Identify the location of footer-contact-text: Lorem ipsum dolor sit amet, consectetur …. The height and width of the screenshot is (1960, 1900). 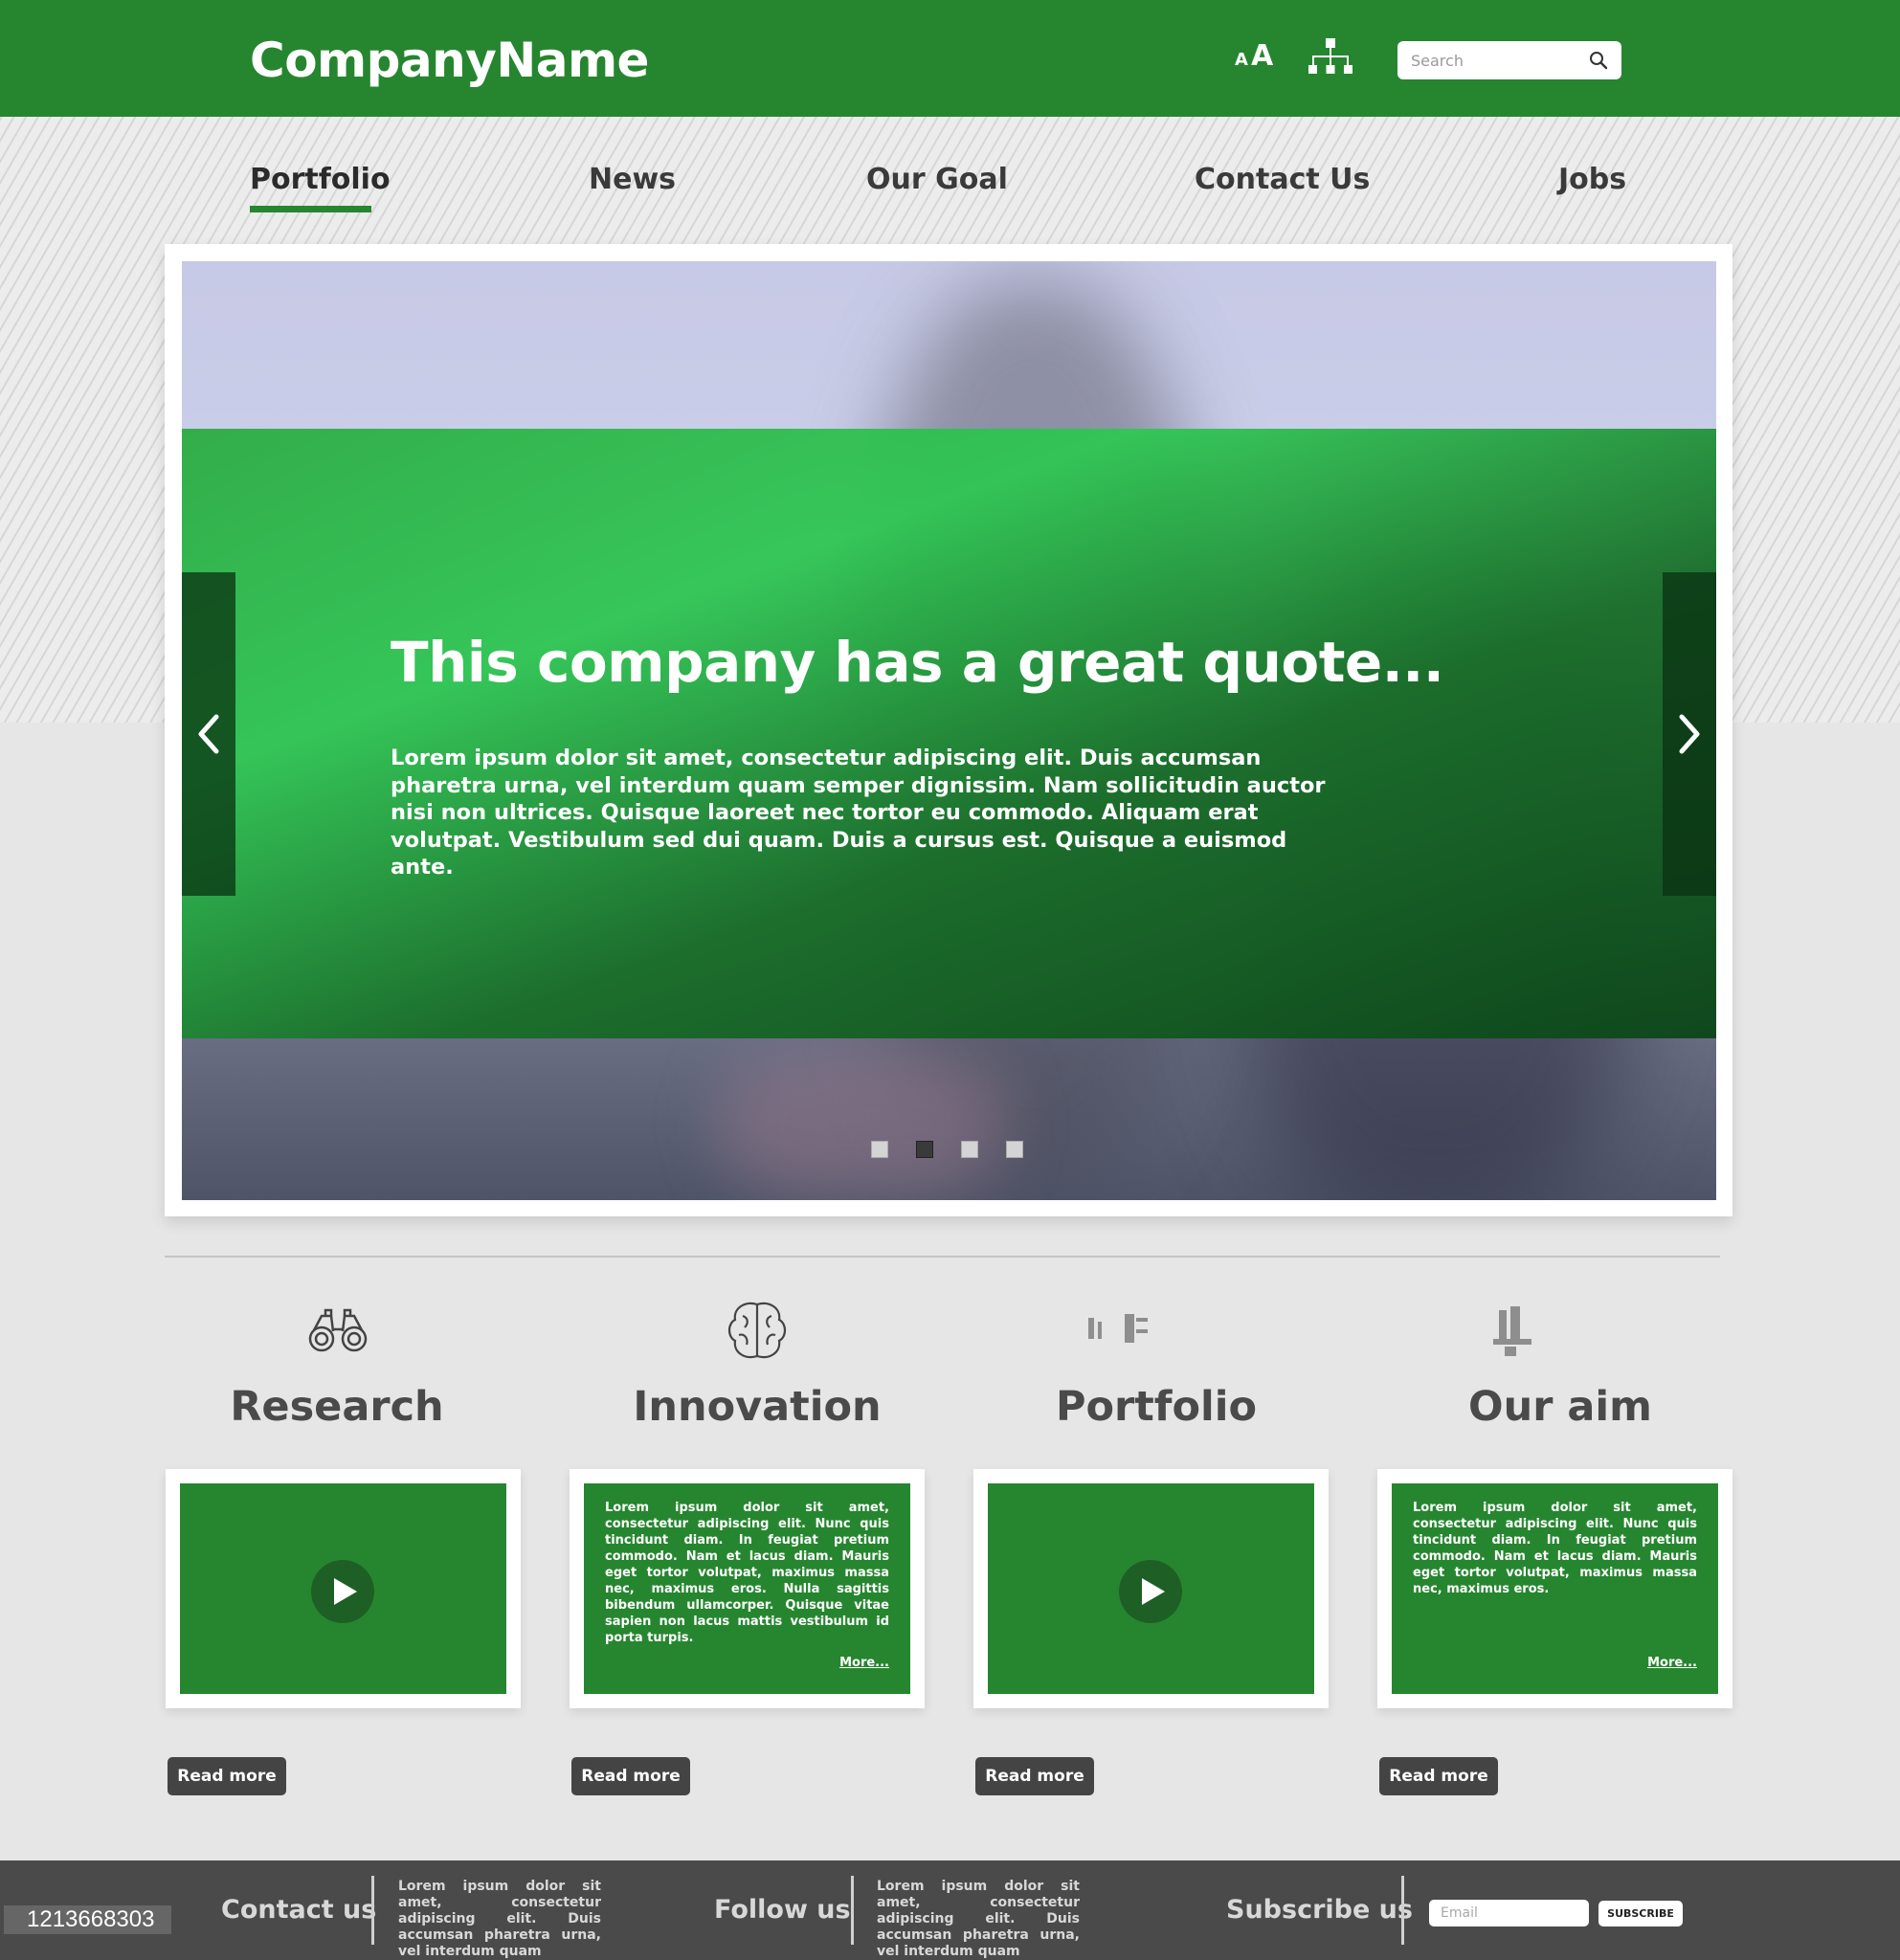
(499, 1919).